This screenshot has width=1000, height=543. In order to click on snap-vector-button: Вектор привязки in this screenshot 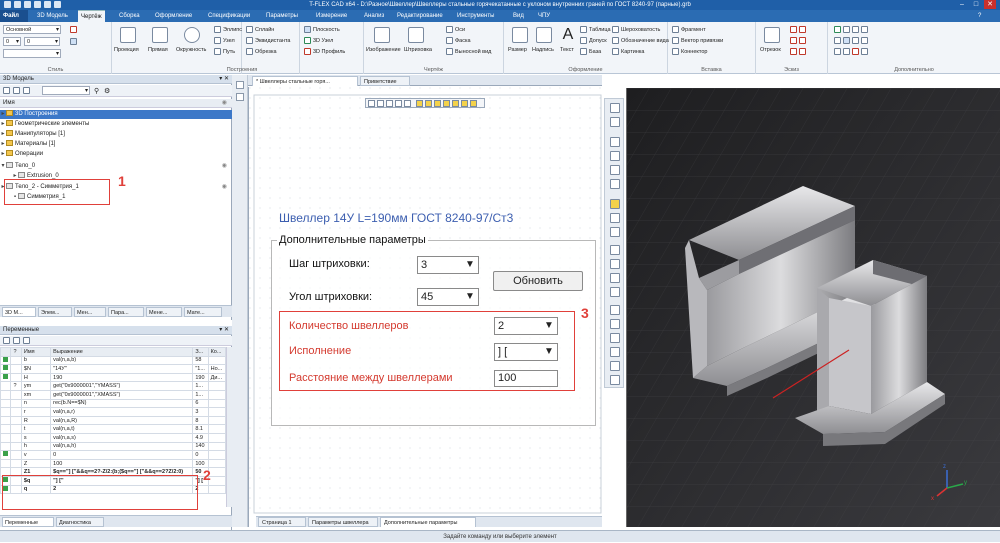, I will do `click(697, 40)`.